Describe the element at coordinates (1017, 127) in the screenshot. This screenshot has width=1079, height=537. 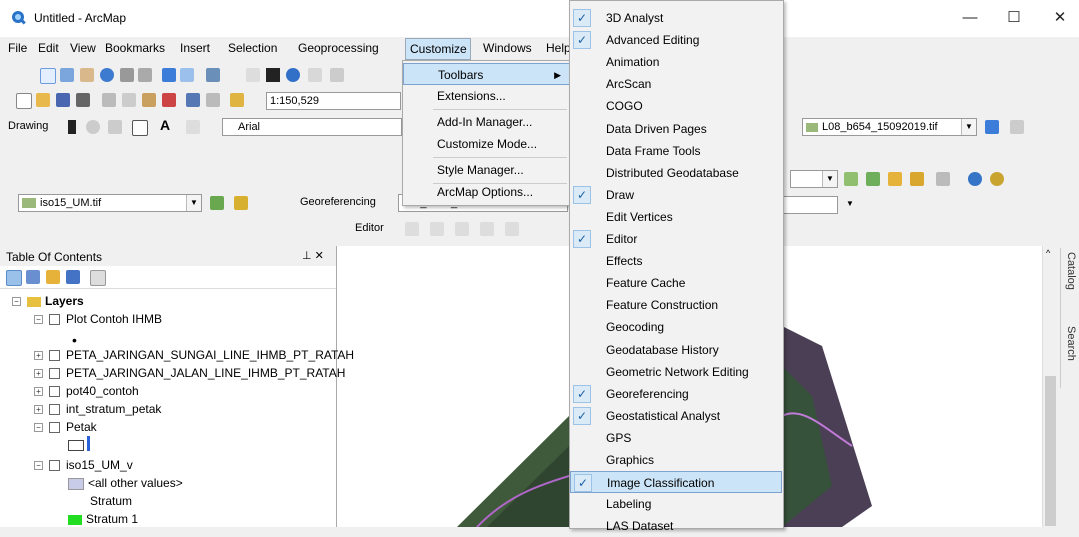
I see `graph-icon` at that location.